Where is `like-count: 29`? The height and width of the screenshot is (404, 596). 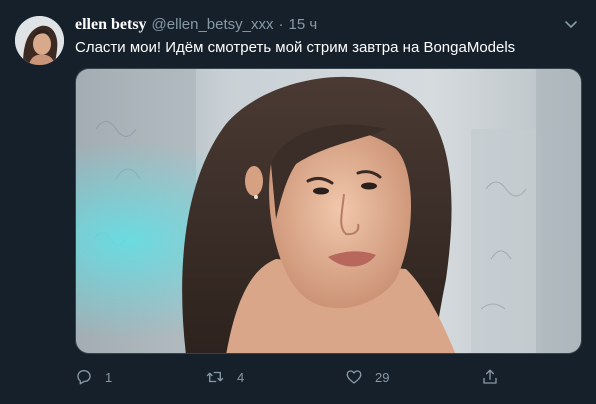
like-count: 29 is located at coordinates (382, 377).